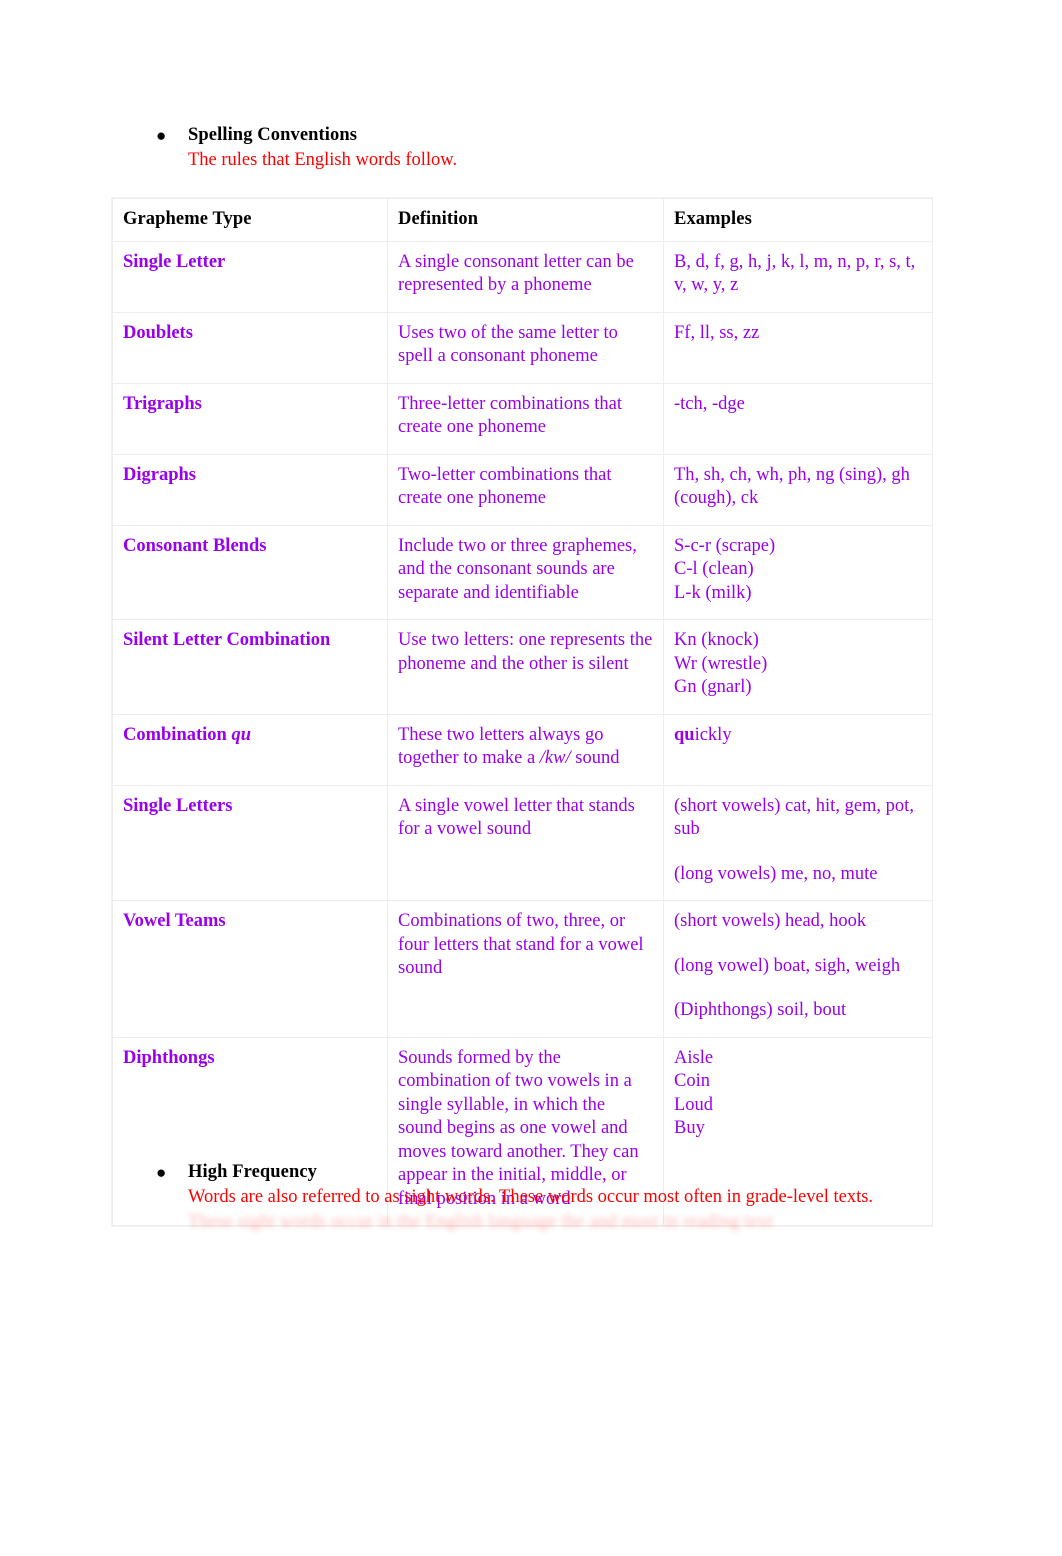  I want to click on section-title-high-frequency: High Frequency, so click(253, 1172).